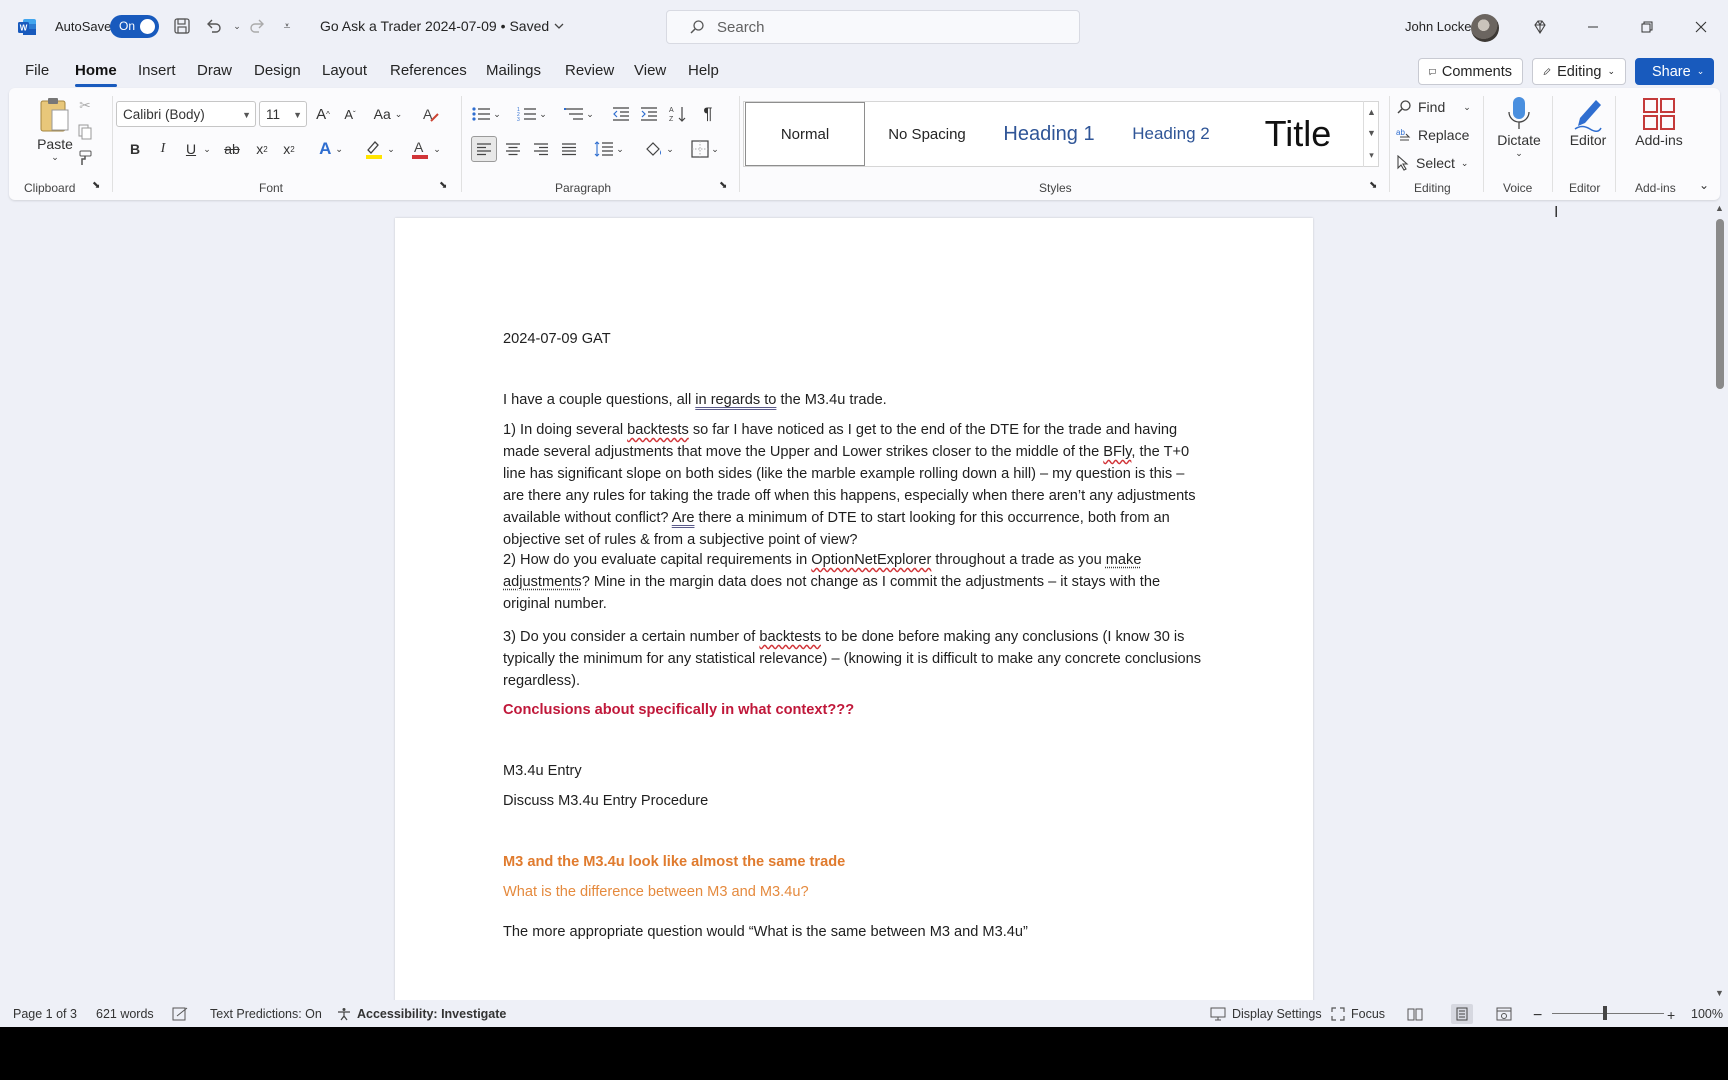 This screenshot has height=1080, width=1728. What do you see at coordinates (331, 149) in the screenshot?
I see `text-effects-icon: A ⌄` at bounding box center [331, 149].